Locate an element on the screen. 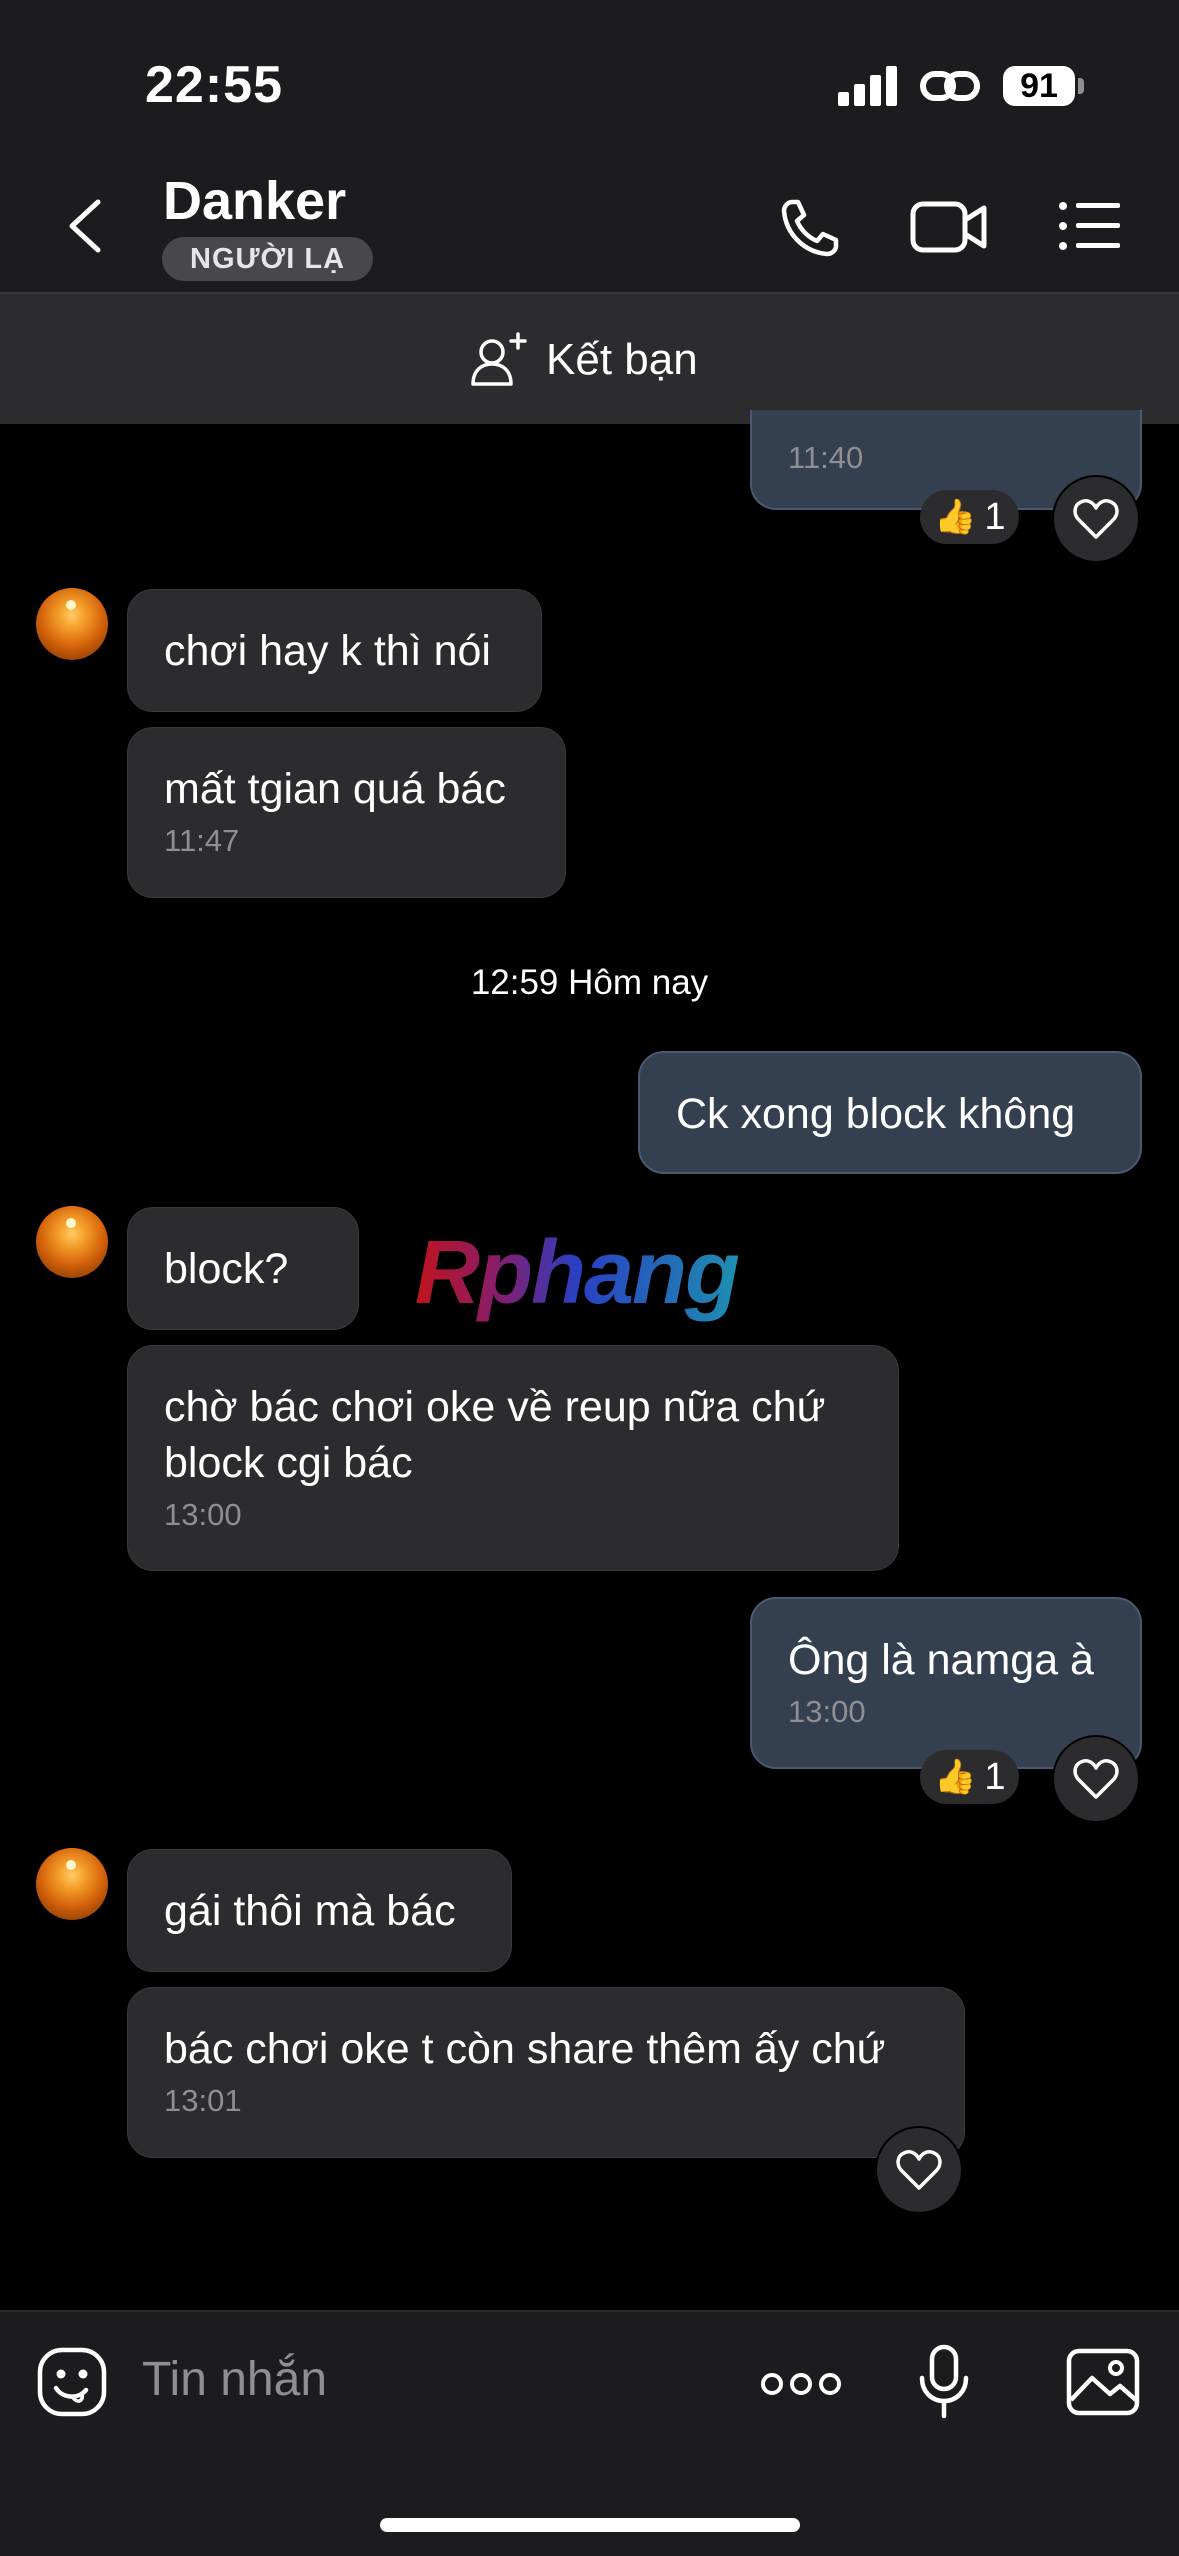 The height and width of the screenshot is (2556, 1179). message-text-line: chờ bác chơi oke về reup nữa chứ is located at coordinates (495, 1407).